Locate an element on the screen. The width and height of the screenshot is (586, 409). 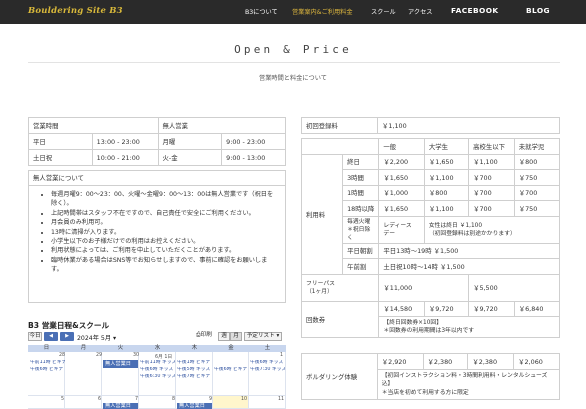
table-row: 一般 大学生 高校生以下 未就学児 is located at coordinates (430, 146).